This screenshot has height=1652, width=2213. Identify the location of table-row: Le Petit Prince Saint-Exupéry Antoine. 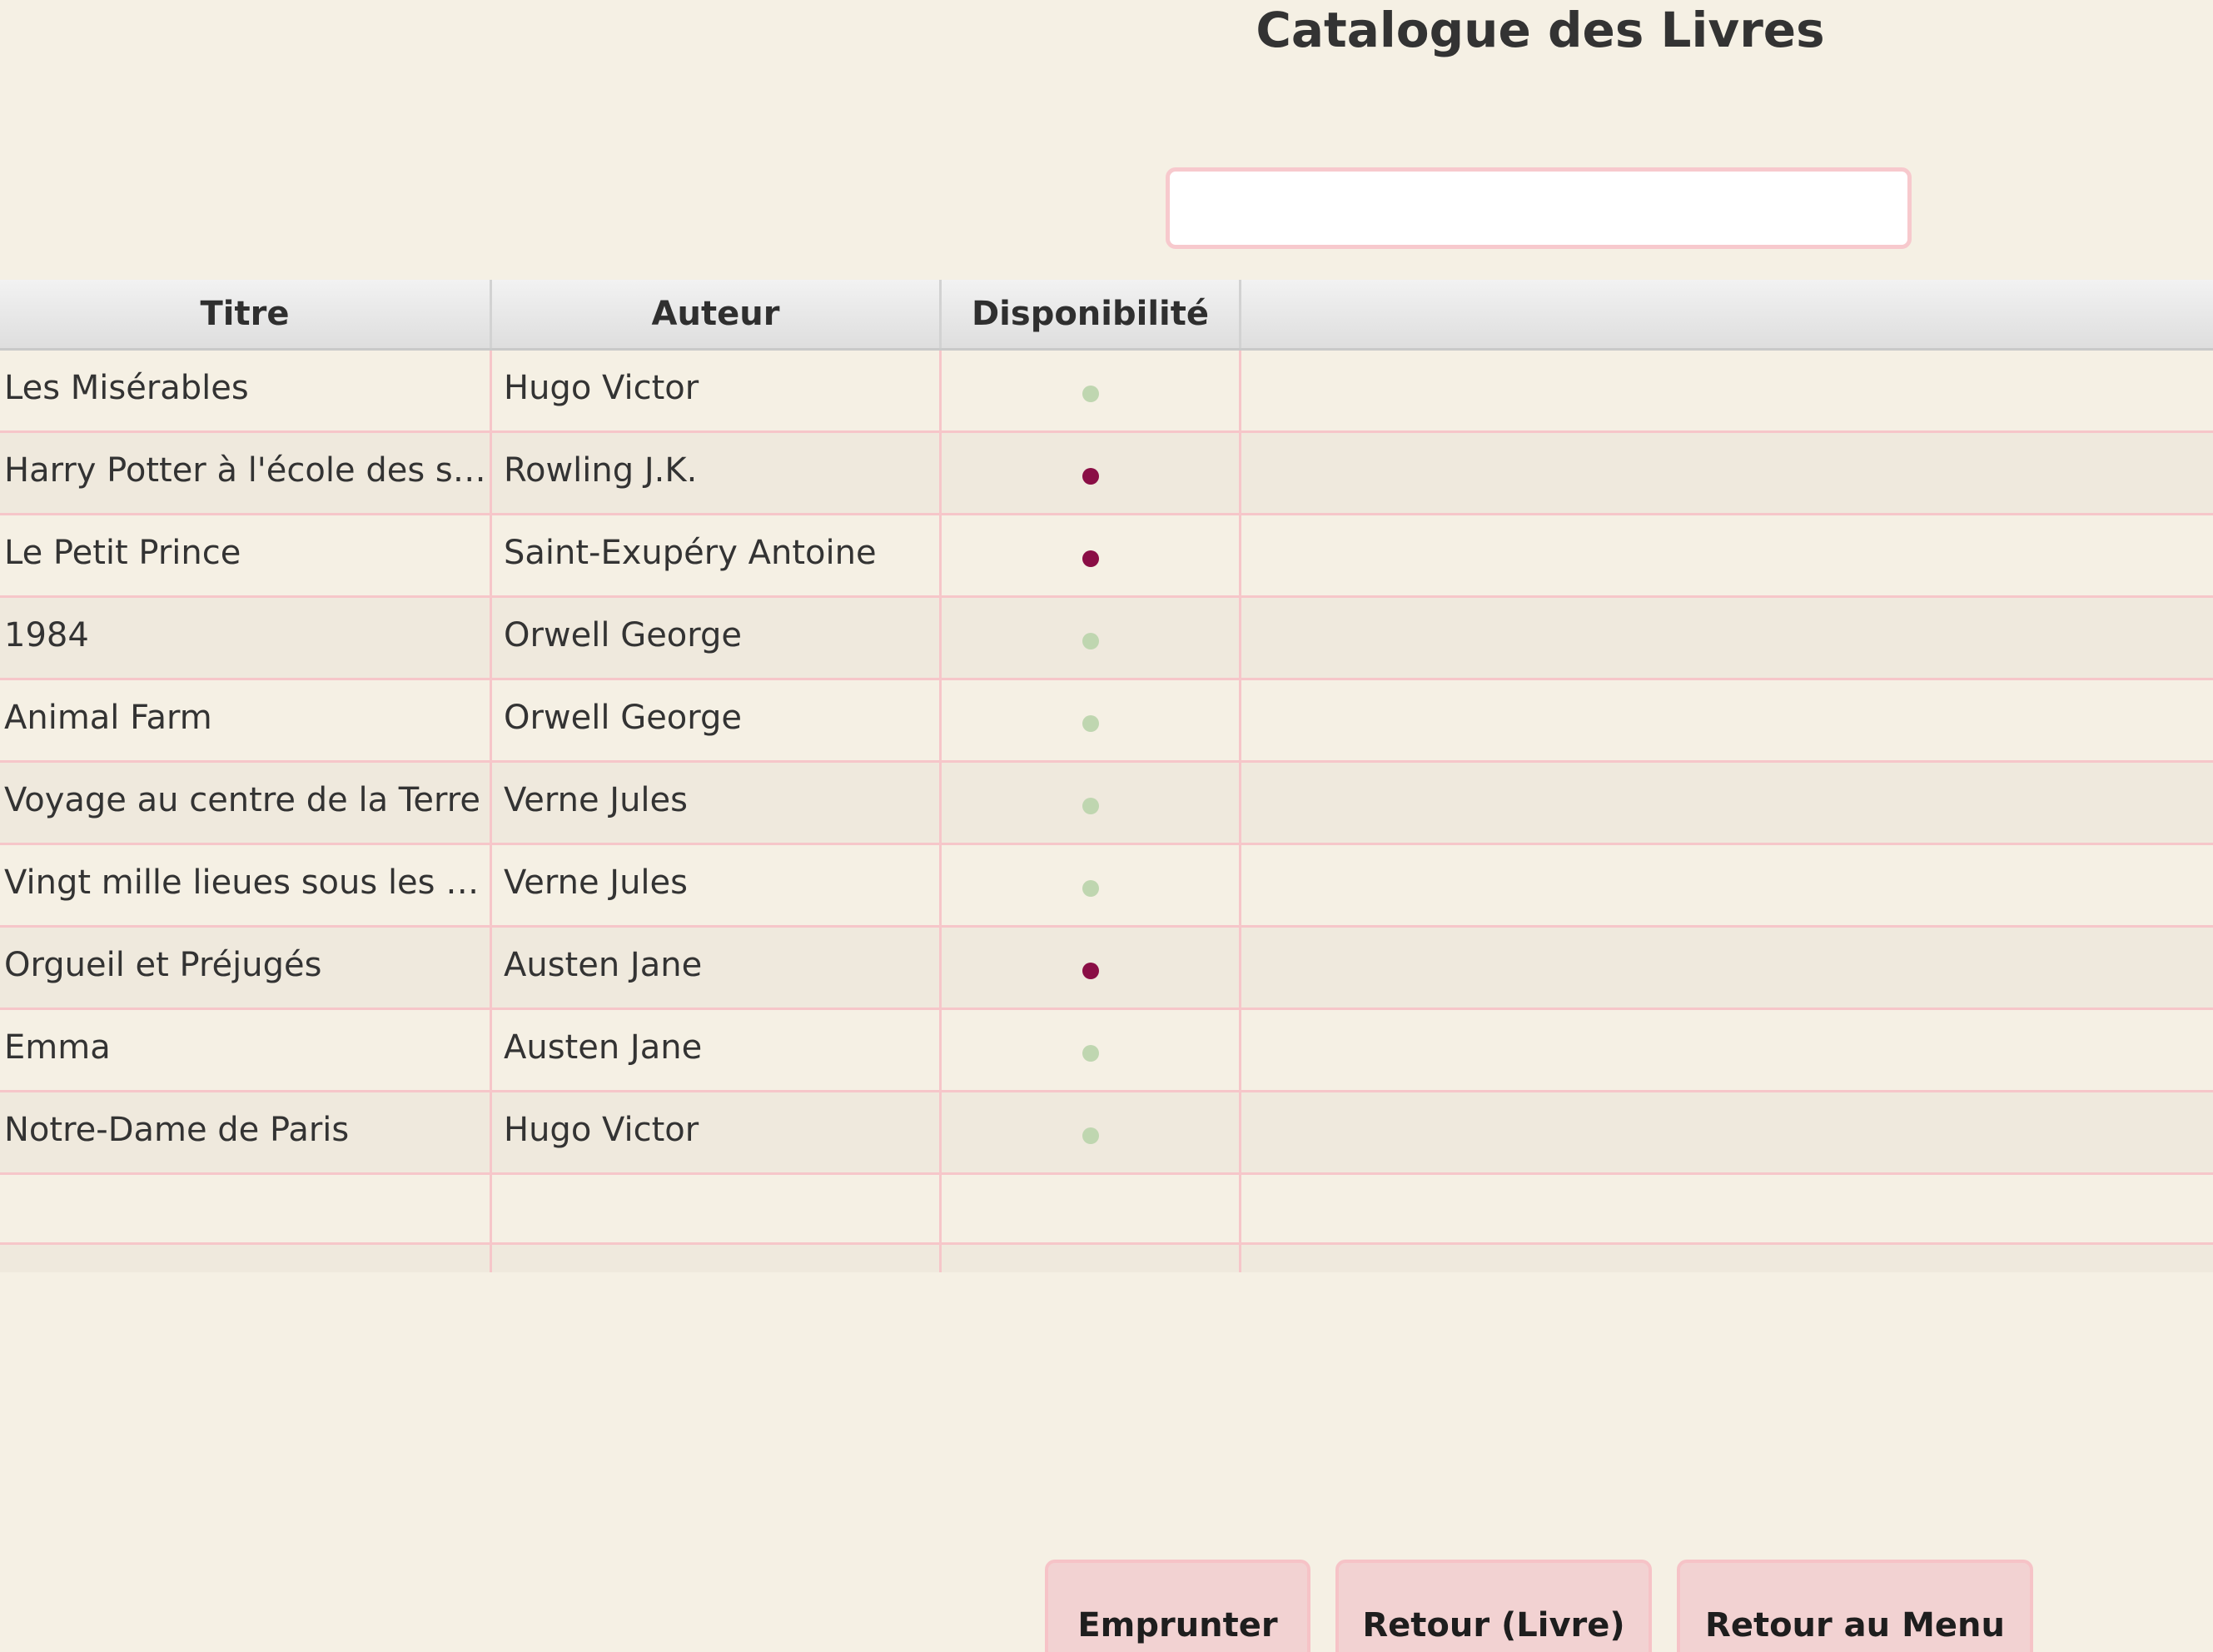
(1107, 557).